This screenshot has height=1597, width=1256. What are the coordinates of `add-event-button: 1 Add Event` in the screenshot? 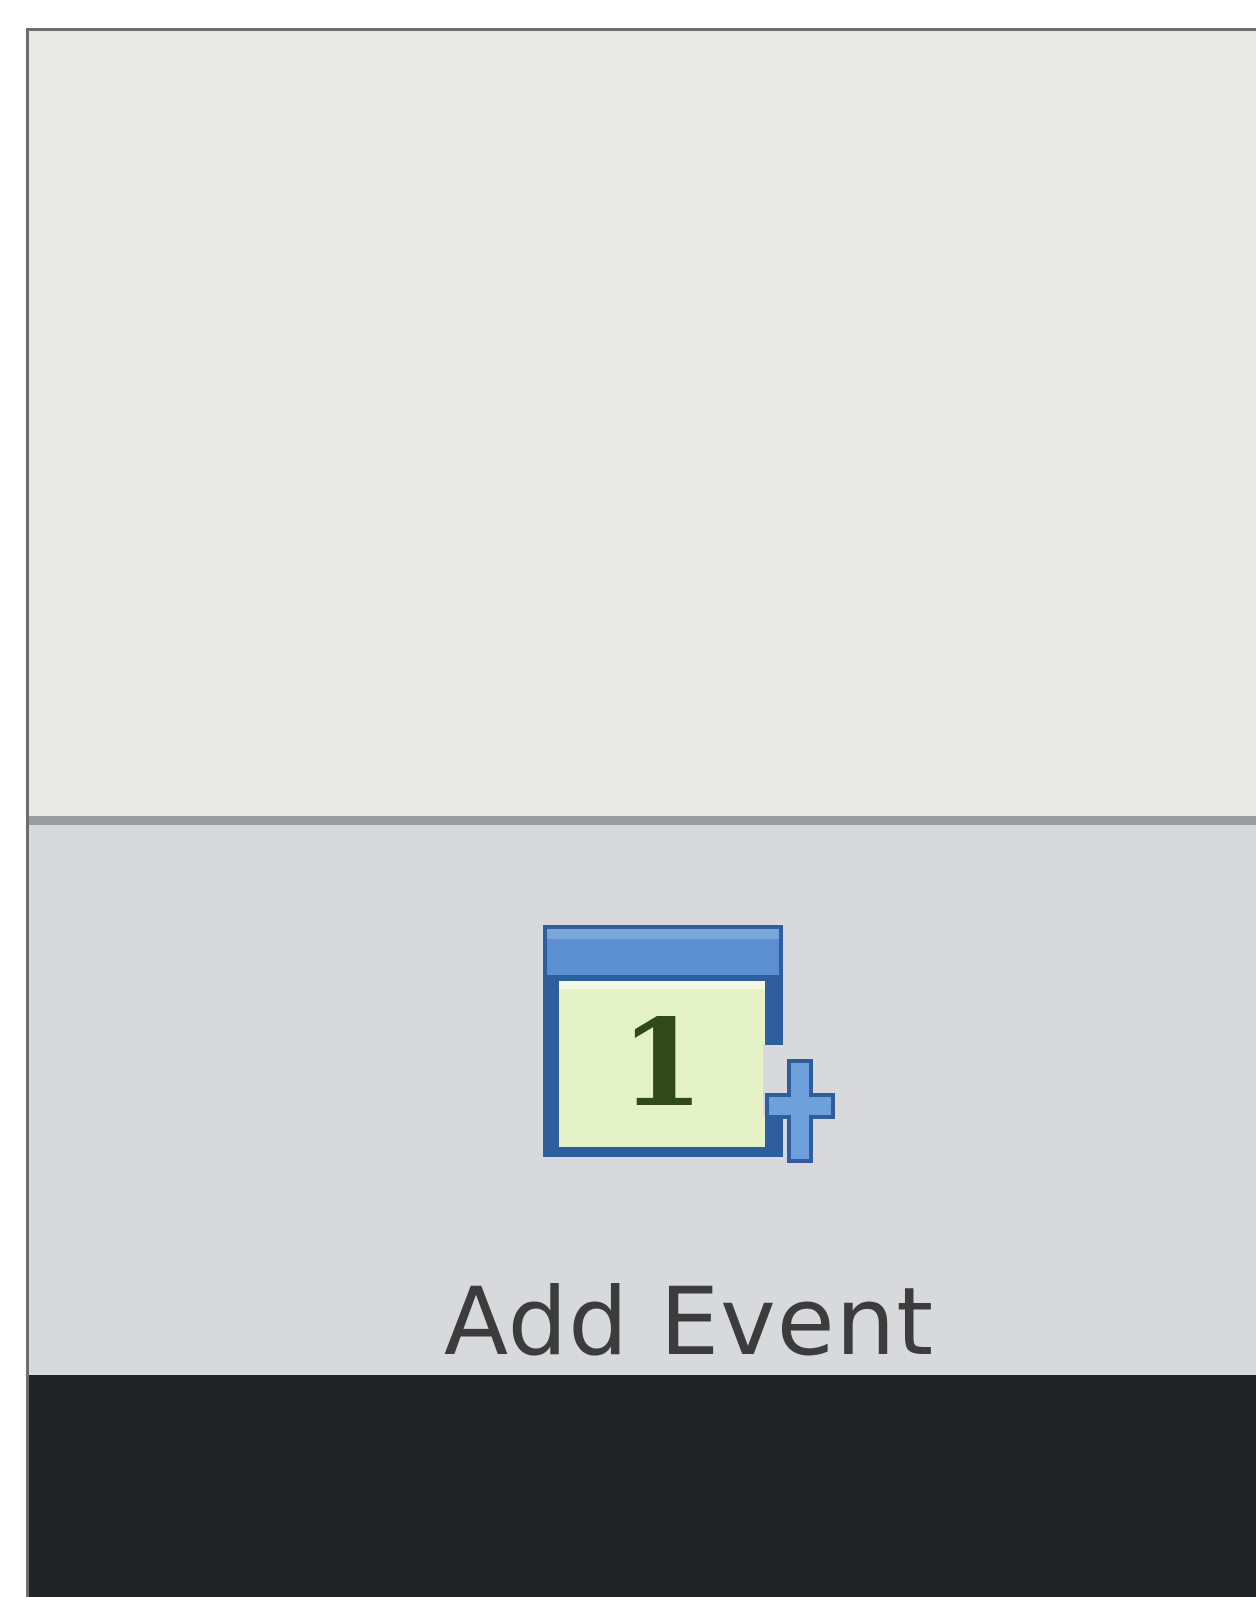 It's located at (689, 1131).